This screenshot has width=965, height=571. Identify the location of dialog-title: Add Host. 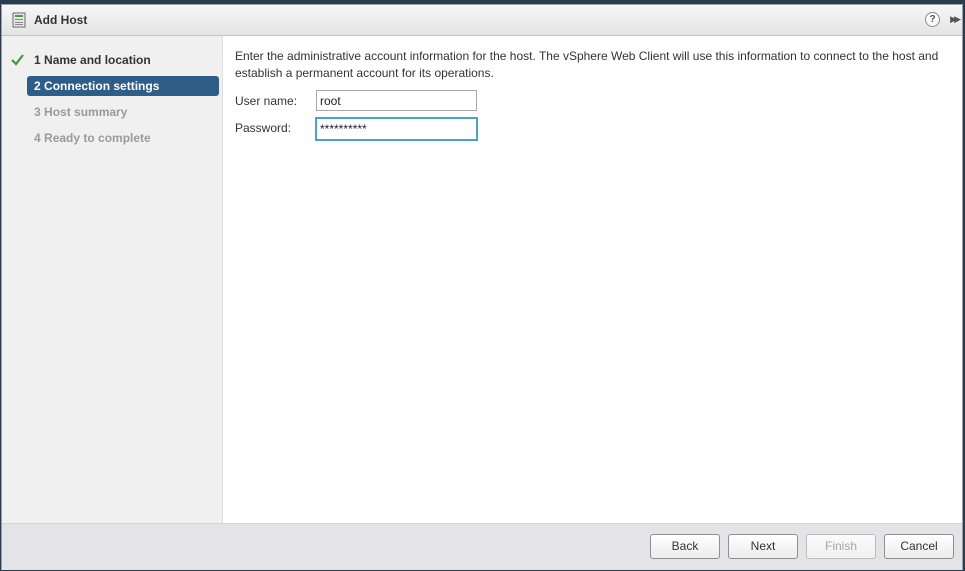
(61, 20).